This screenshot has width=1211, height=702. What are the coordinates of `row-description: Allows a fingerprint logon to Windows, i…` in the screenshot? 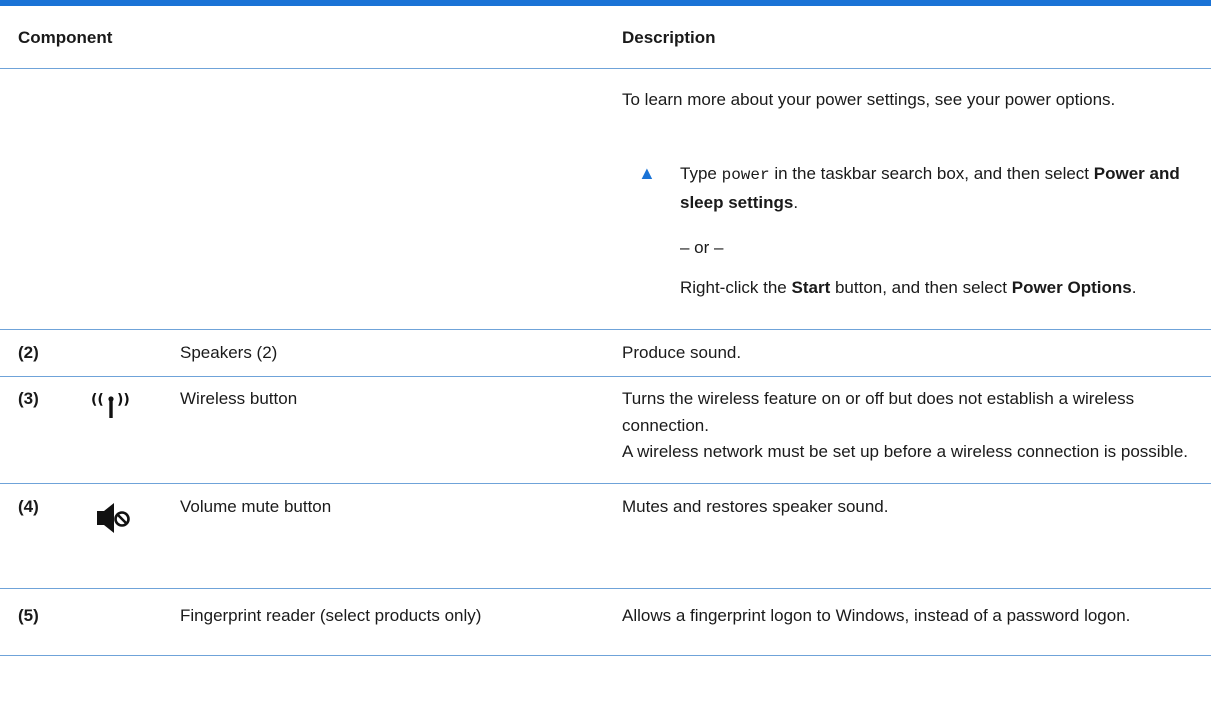 It's located at (876, 615).